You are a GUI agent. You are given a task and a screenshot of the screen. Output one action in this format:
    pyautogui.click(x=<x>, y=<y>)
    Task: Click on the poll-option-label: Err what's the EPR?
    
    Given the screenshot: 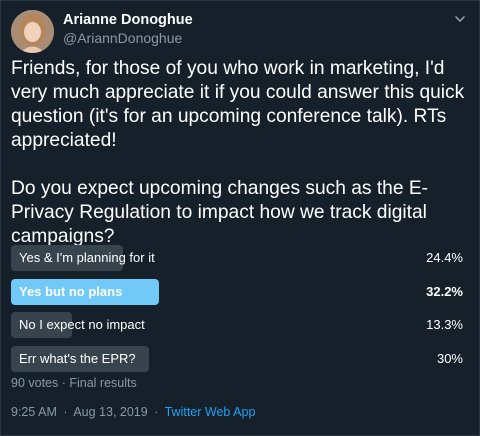 What is the action you would take?
    pyautogui.click(x=77, y=358)
    